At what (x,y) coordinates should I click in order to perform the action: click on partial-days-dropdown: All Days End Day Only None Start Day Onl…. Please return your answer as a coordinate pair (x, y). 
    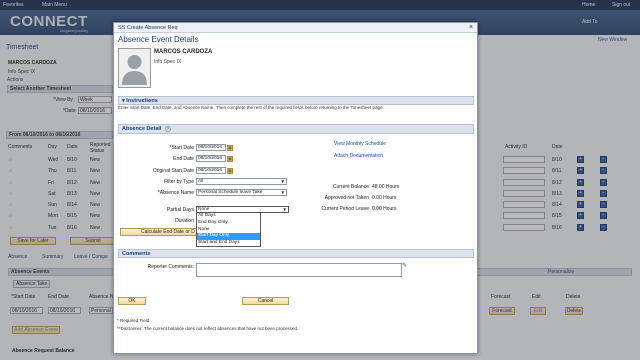
    Looking at the image, I should click on (228, 229).